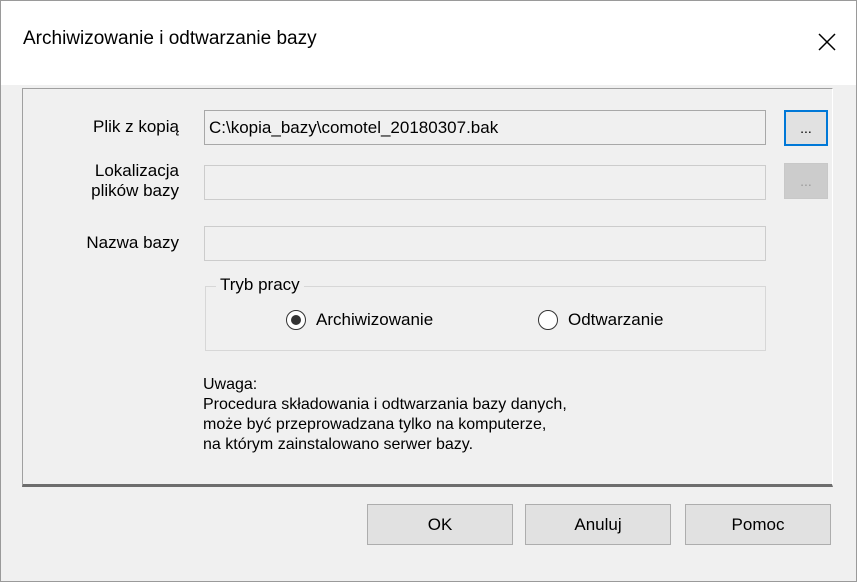  Describe the element at coordinates (170, 38) in the screenshot. I see `window-title: Archiwizowanie i odtwarzanie bazy` at that location.